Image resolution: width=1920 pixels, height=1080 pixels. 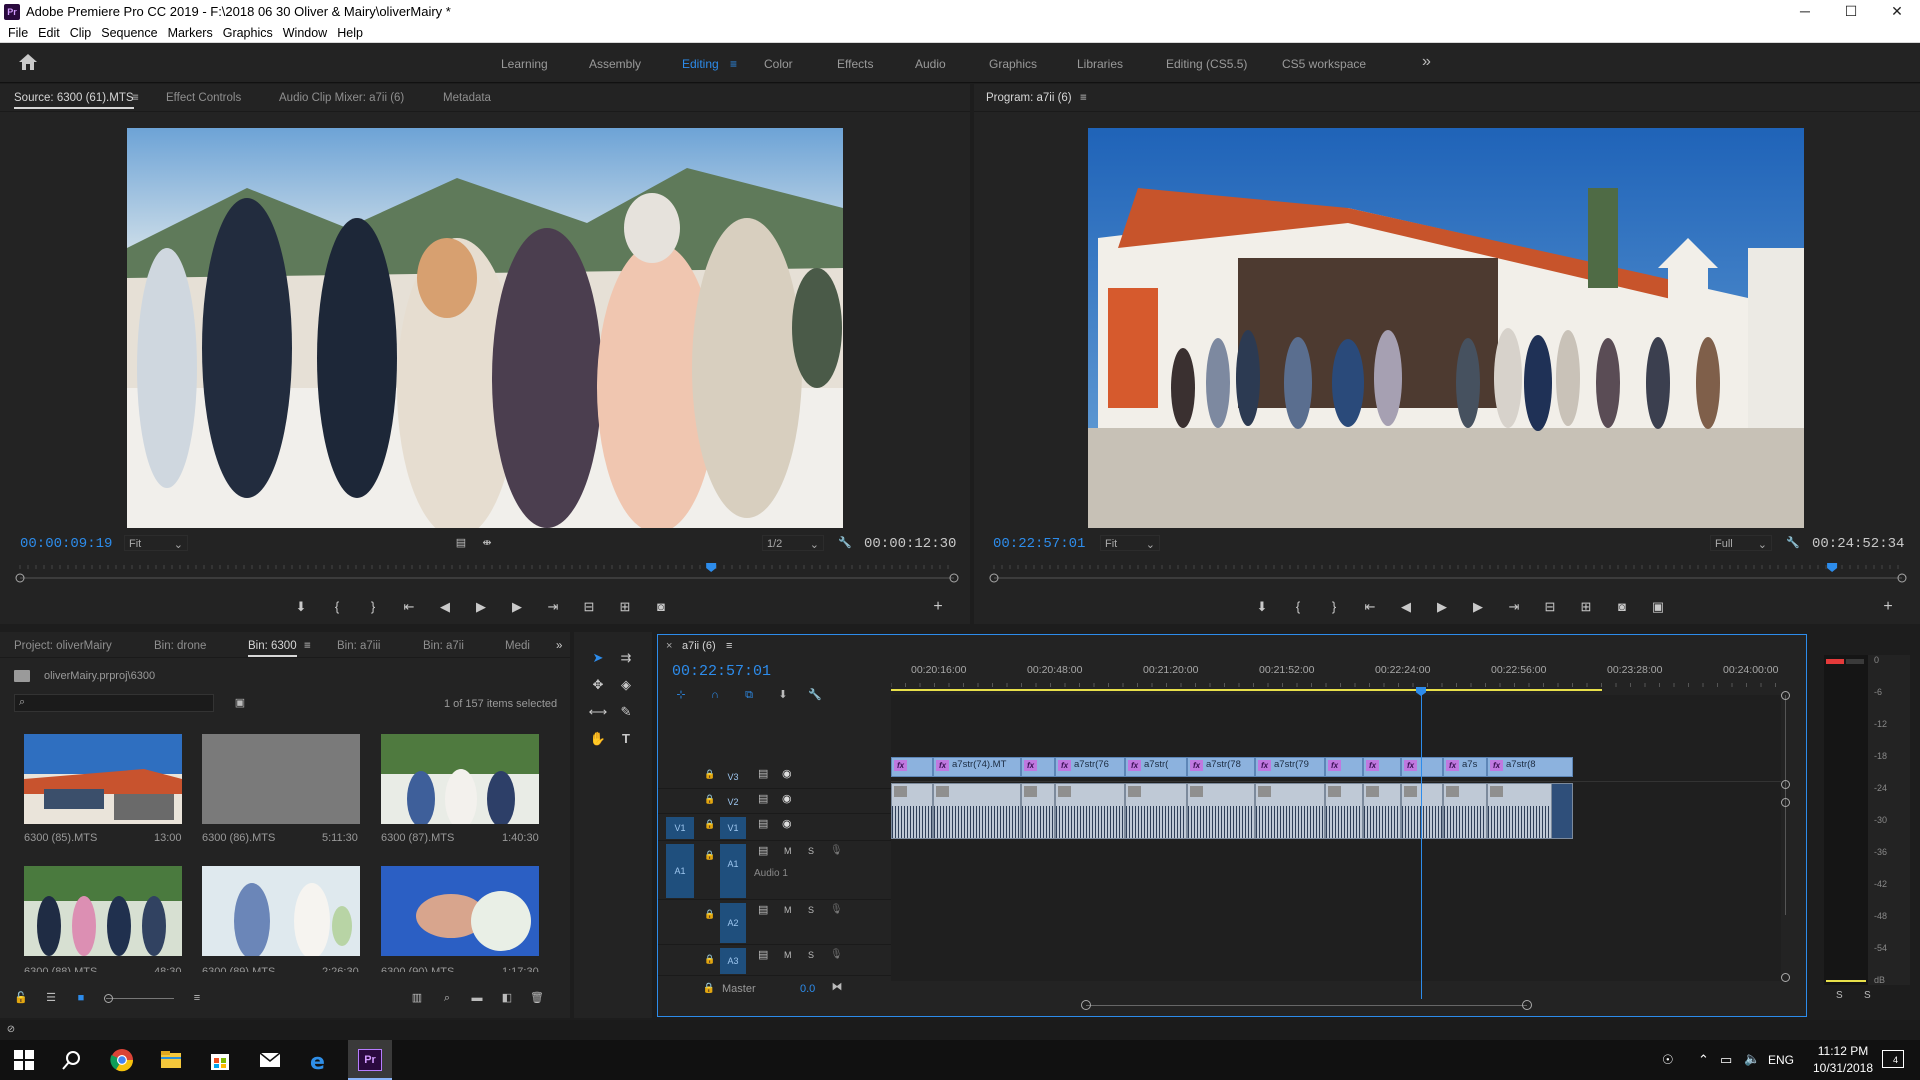 What do you see at coordinates (1029, 99) in the screenshot?
I see `tab-program: Program: a7ii (6)` at bounding box center [1029, 99].